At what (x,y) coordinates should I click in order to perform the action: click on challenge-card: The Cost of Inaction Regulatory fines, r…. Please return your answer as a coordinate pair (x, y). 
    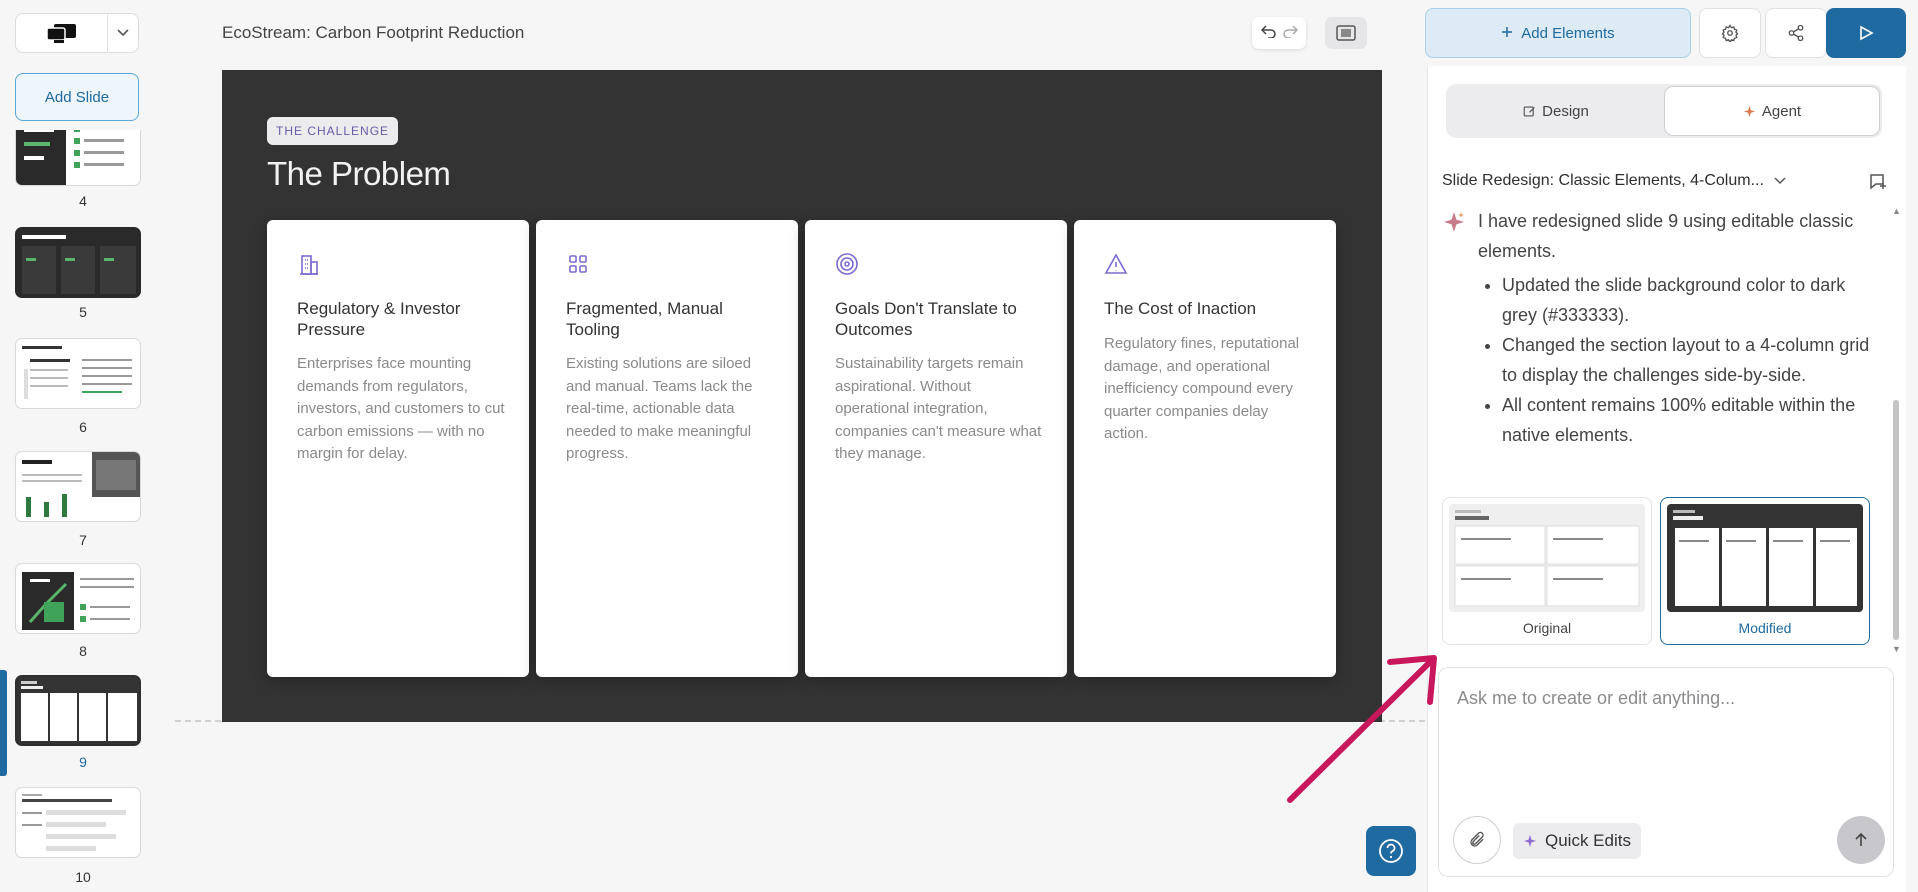
    Looking at the image, I should click on (1205, 448).